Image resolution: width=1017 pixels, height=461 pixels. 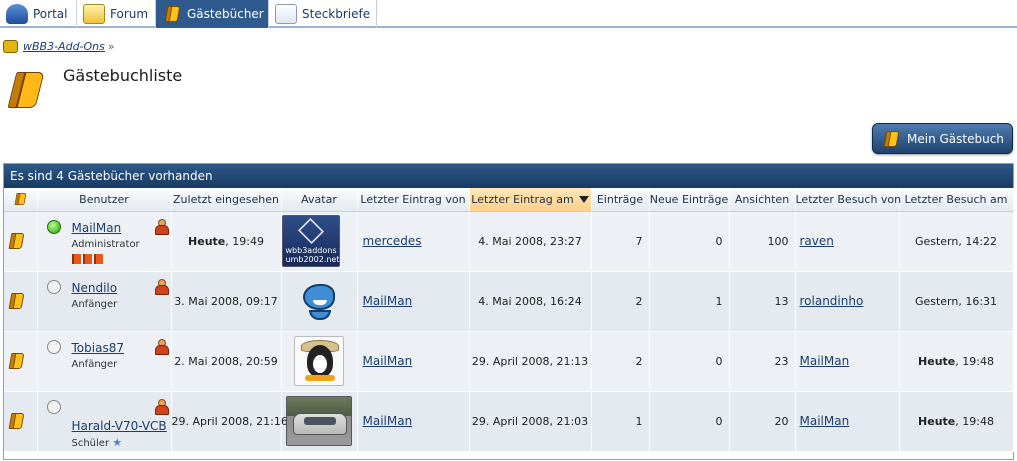 I want to click on header-last-entry-at: Letzter Eintrag am, so click(x=530, y=200).